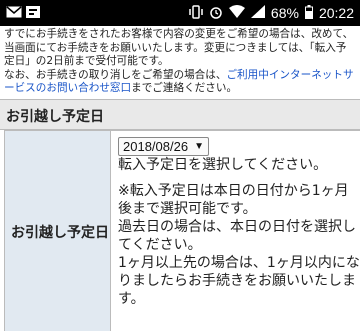 The height and width of the screenshot is (331, 360). What do you see at coordinates (284, 13) in the screenshot?
I see `battery-percent: 68%` at bounding box center [284, 13].